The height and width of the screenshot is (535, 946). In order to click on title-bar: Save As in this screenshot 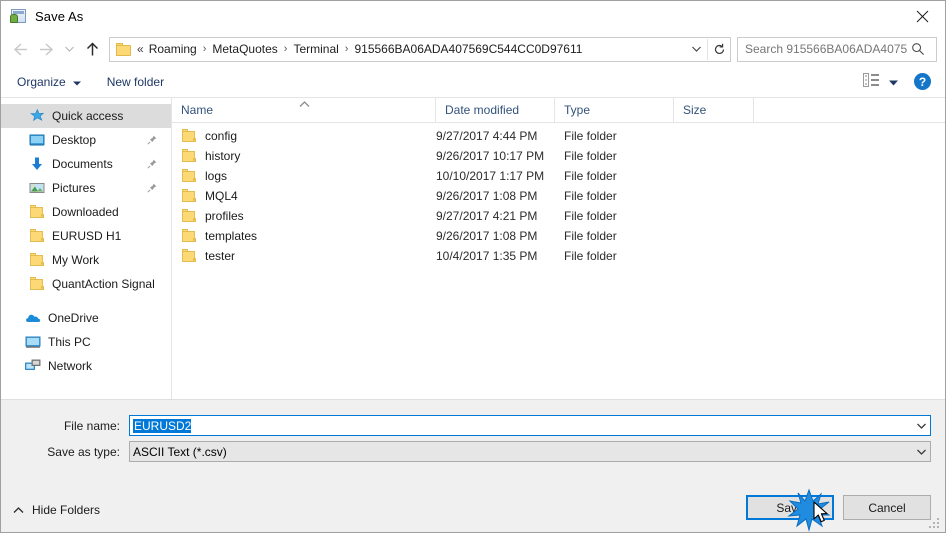, I will do `click(473, 16)`.